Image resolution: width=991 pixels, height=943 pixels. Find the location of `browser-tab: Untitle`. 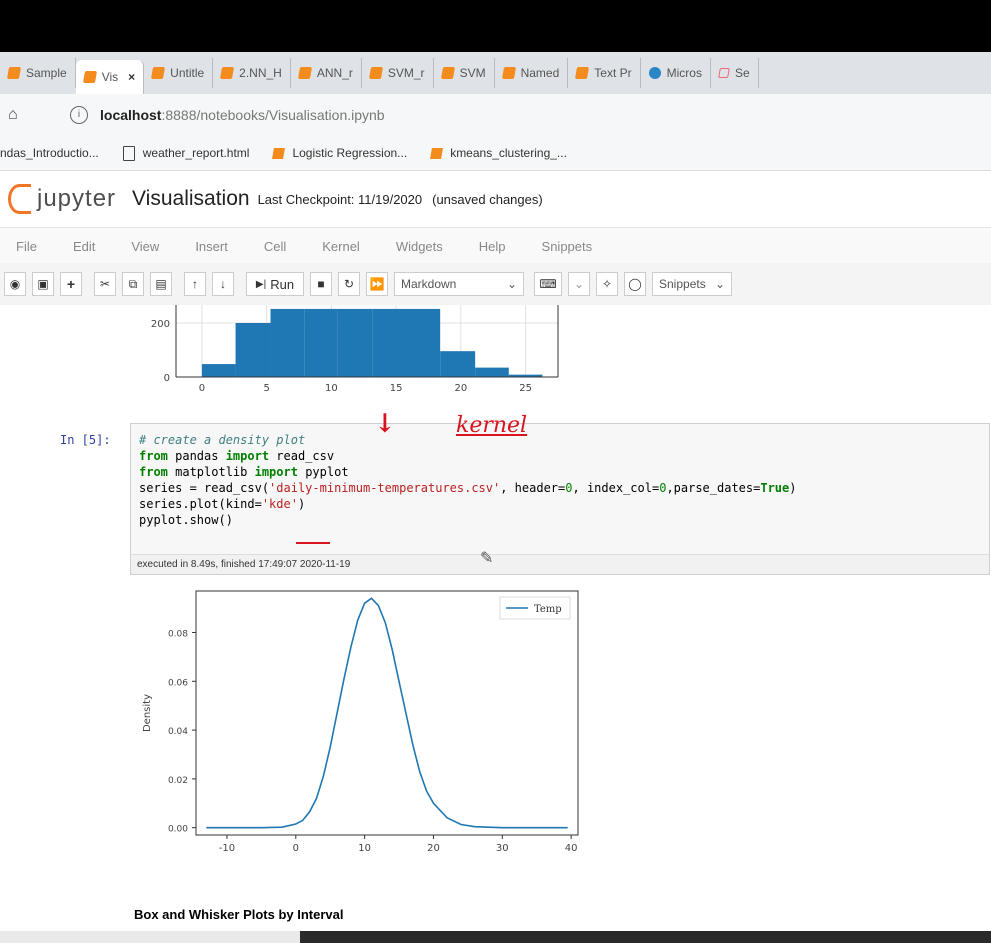

browser-tab: Untitle is located at coordinates (179, 73).